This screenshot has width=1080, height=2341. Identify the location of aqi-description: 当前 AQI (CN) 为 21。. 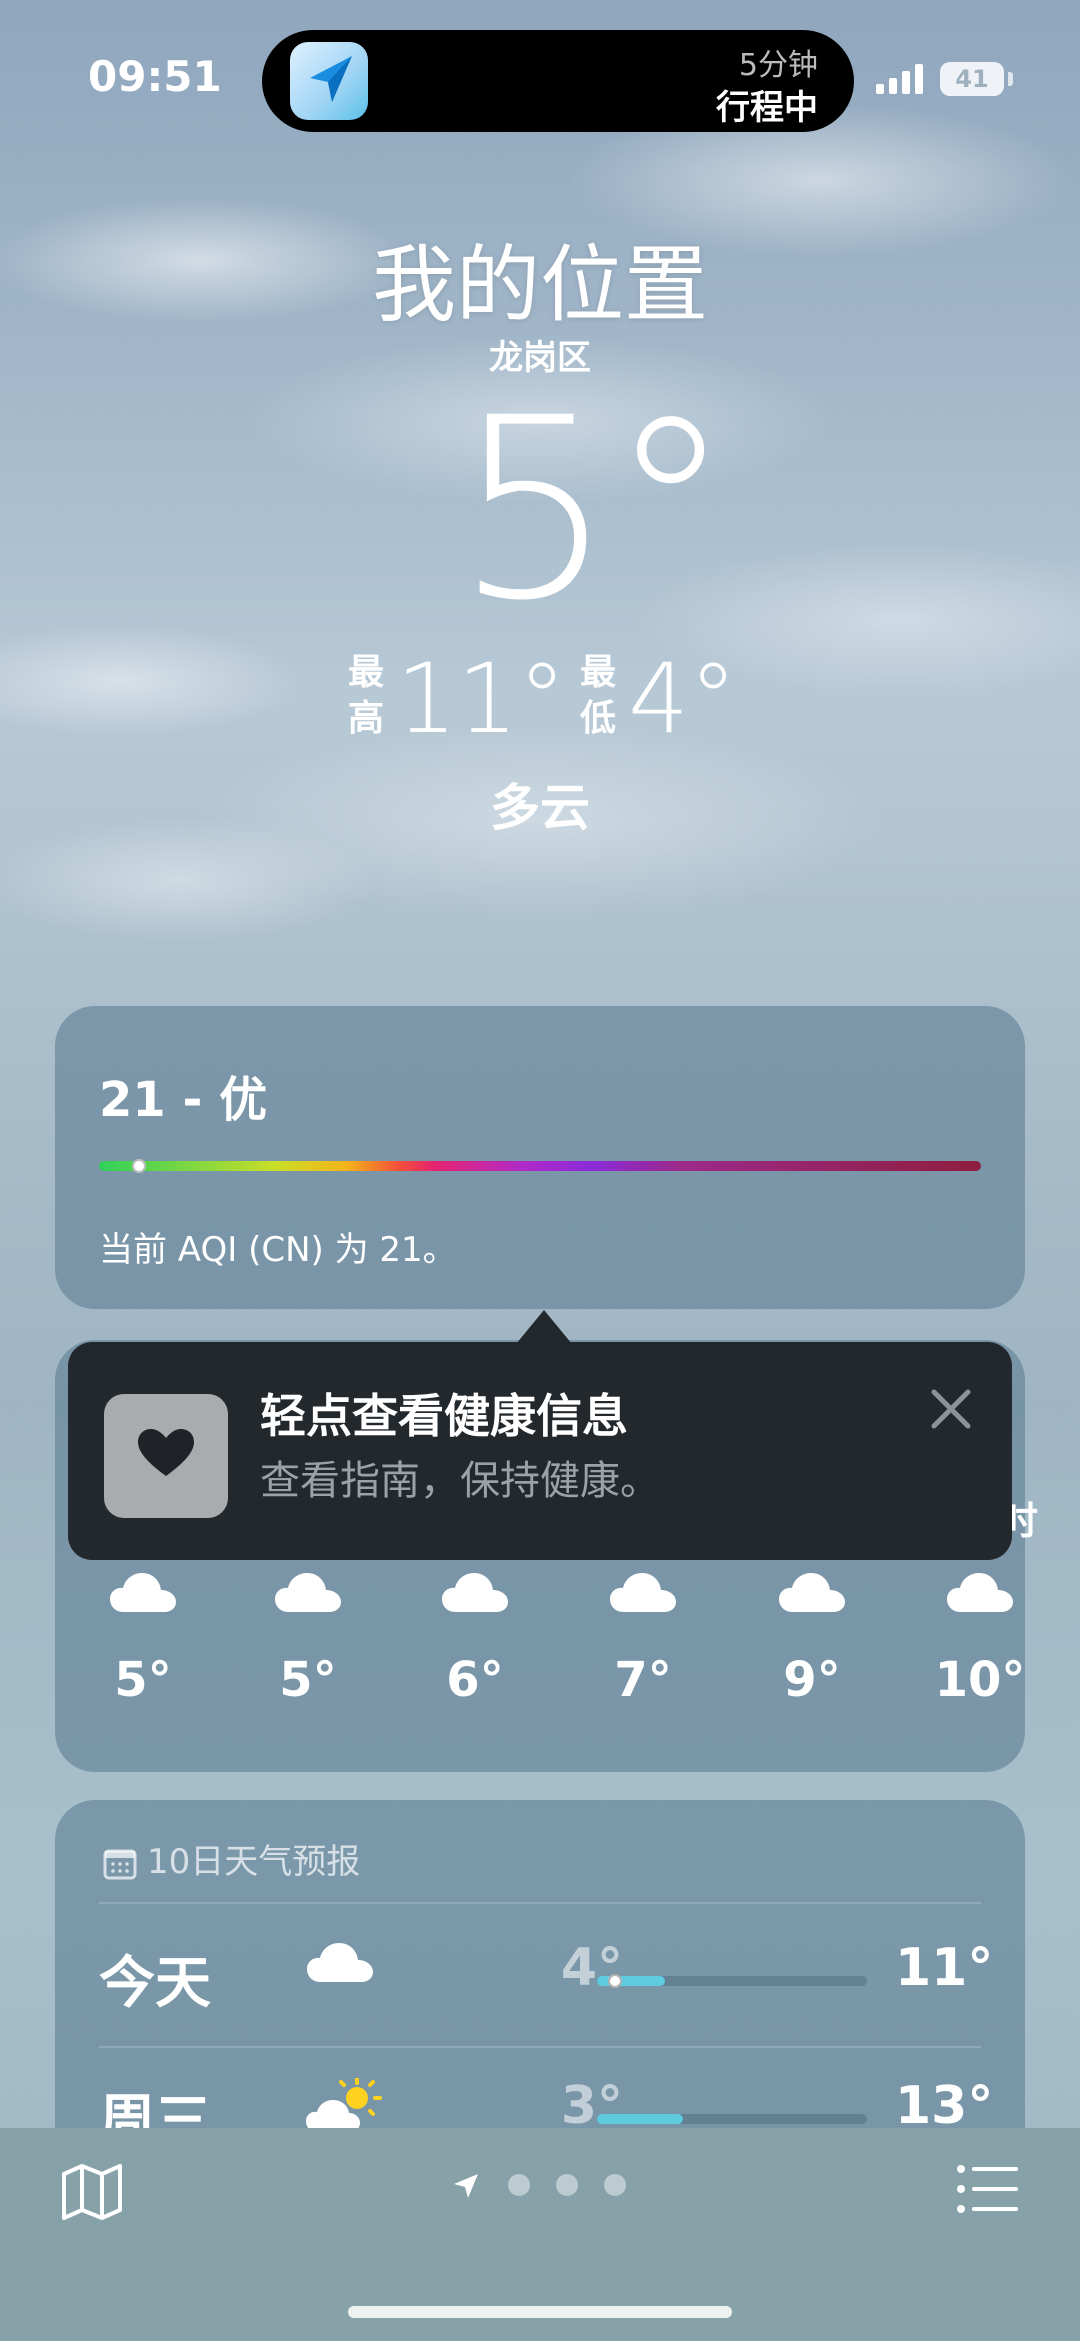
(278, 1250).